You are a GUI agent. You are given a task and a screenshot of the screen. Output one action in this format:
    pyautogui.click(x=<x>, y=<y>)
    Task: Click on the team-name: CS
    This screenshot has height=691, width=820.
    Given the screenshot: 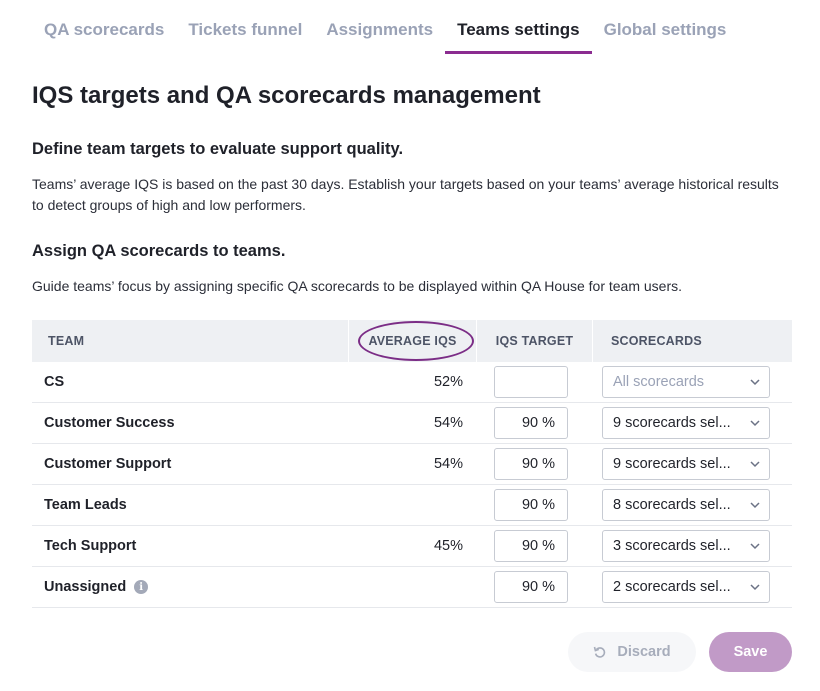 What is the action you would take?
    pyautogui.click(x=54, y=382)
    